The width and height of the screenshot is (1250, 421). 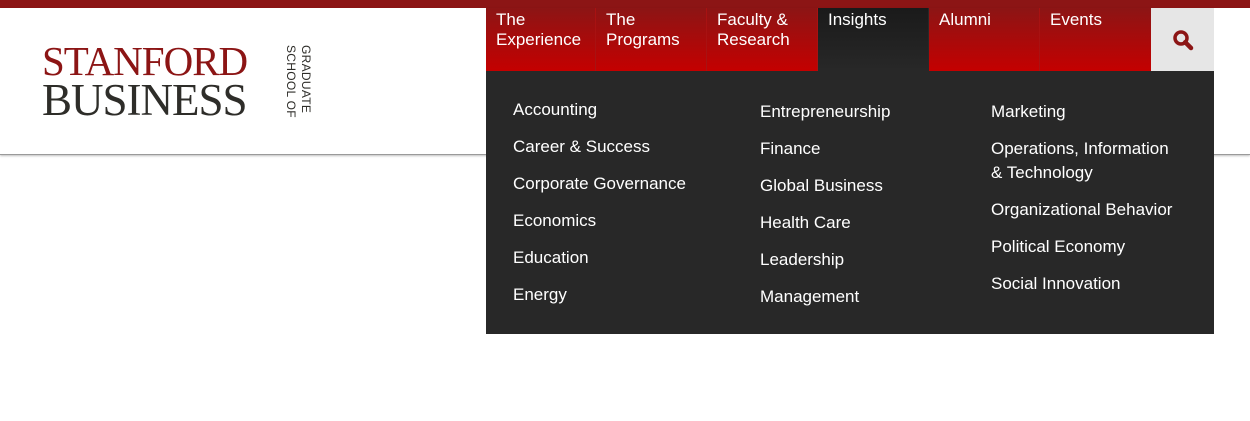 I want to click on menu-link-economics: Economics, so click(x=554, y=221).